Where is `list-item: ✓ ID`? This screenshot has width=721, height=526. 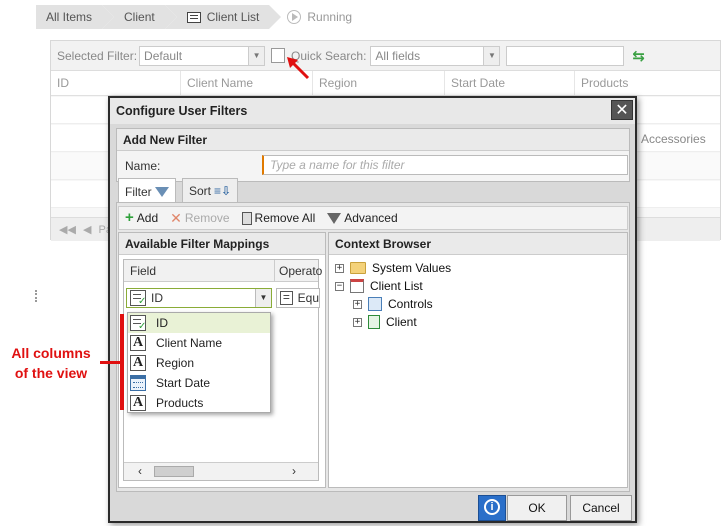
list-item: ✓ ID is located at coordinates (199, 323).